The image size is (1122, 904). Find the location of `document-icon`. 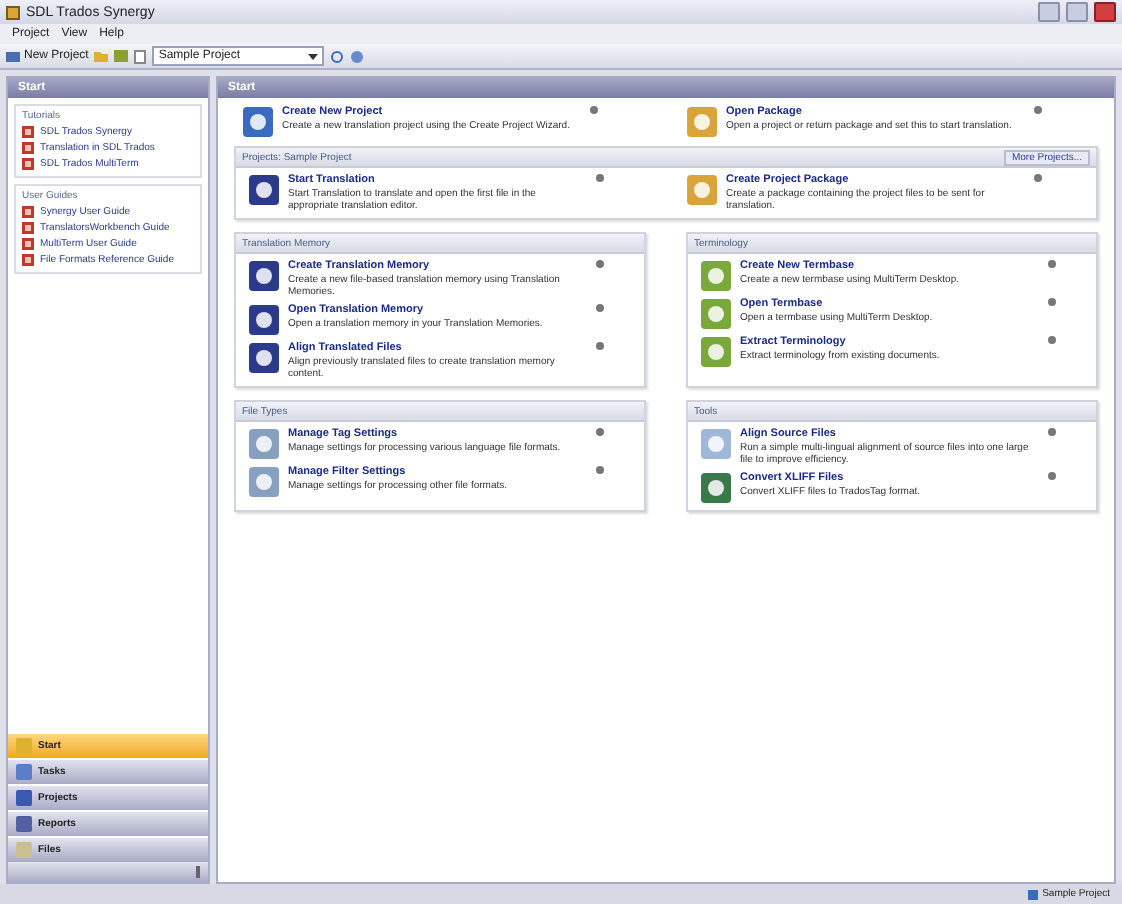

document-icon is located at coordinates (140, 56).